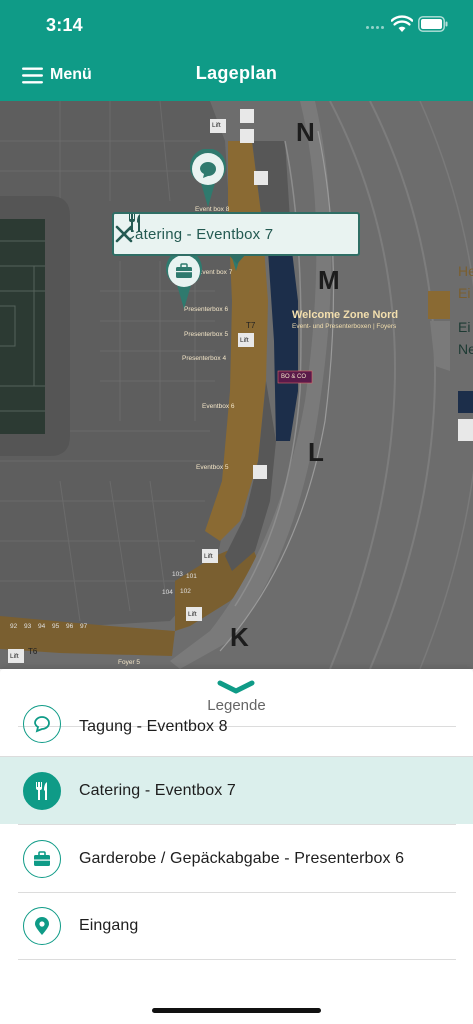 This screenshot has width=473, height=1024. Describe the element at coordinates (129, 662) in the screenshot. I see `map-label-foyer-5: Foyer 5` at that location.